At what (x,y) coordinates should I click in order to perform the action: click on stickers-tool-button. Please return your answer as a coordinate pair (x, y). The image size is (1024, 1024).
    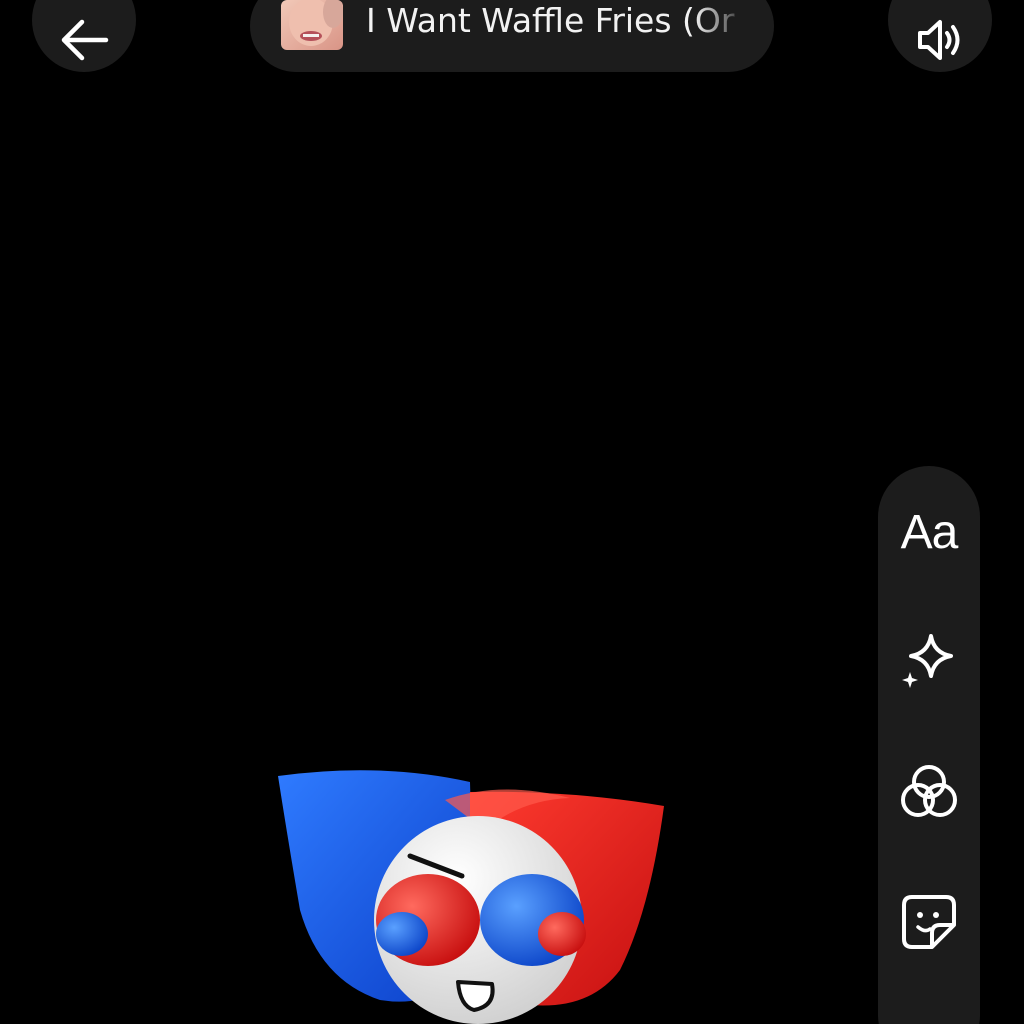
    Looking at the image, I should click on (929, 922).